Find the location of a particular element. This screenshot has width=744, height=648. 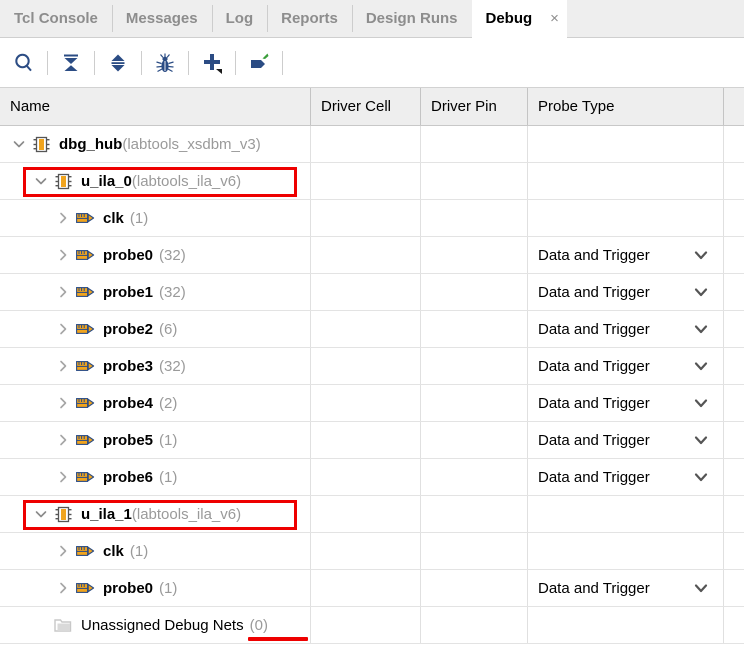

tab-reports: Reports is located at coordinates (309, 18).